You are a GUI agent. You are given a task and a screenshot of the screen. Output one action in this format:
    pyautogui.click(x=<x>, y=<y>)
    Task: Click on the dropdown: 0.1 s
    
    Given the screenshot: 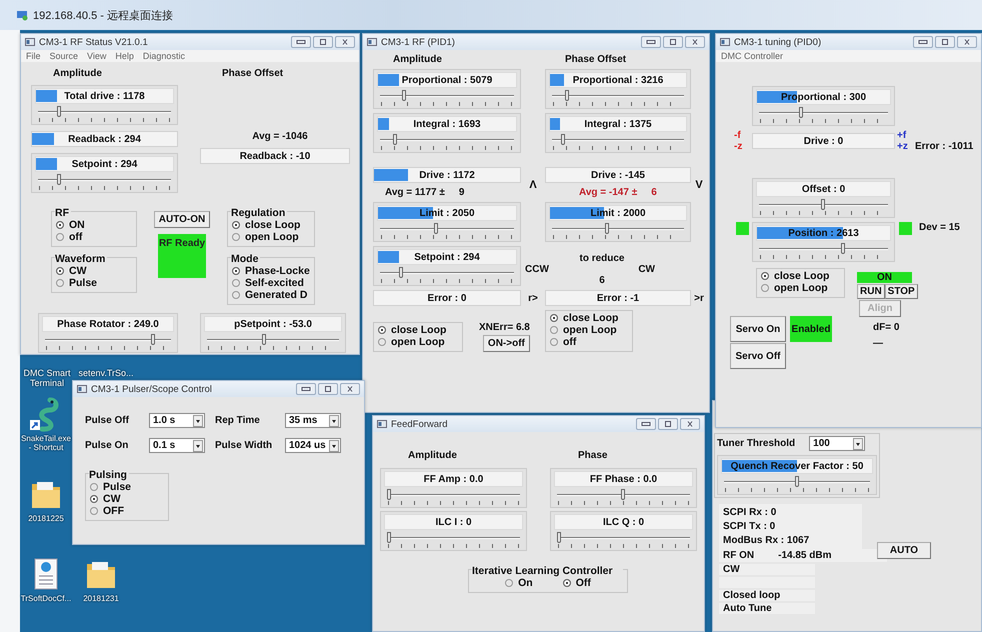 What is the action you would take?
    pyautogui.click(x=177, y=445)
    